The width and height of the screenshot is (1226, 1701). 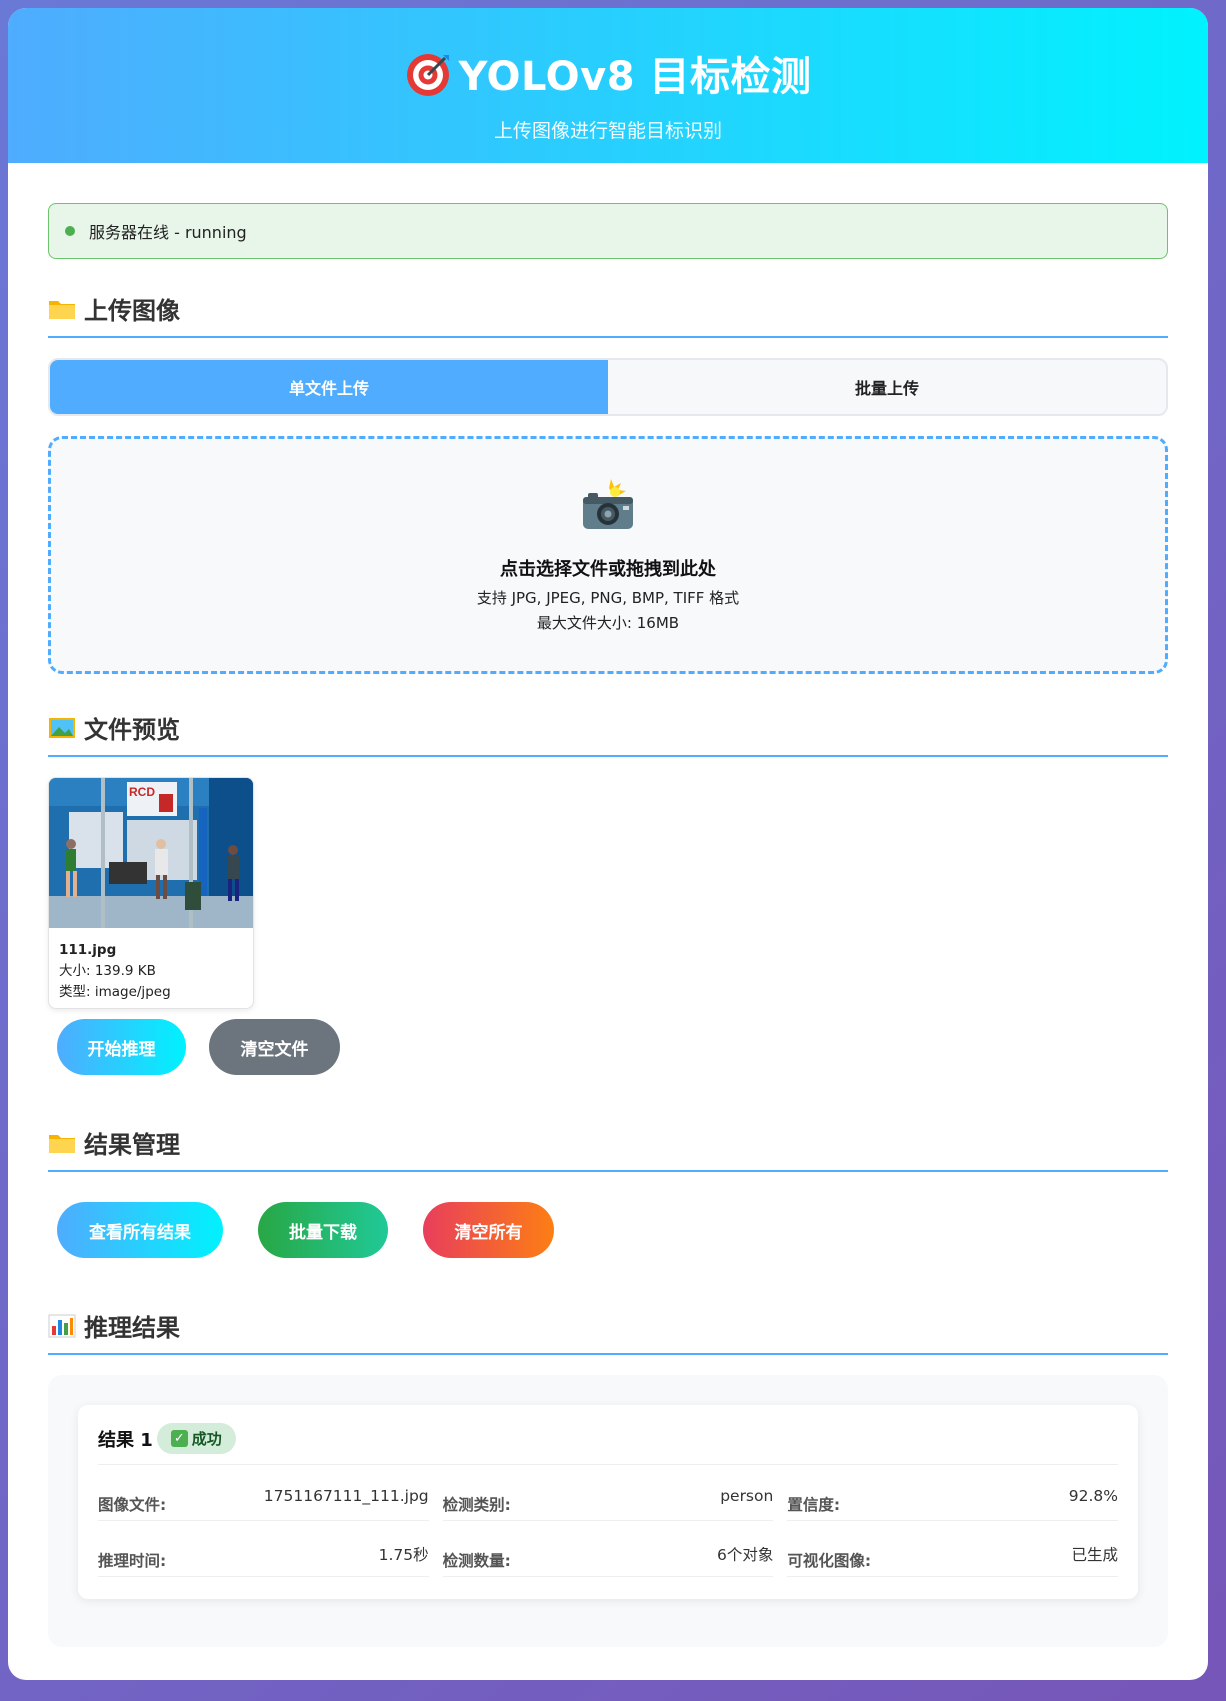 What do you see at coordinates (263, 1554) in the screenshot?
I see `result-field-inference-time: 推理时间: 1.75秒` at bounding box center [263, 1554].